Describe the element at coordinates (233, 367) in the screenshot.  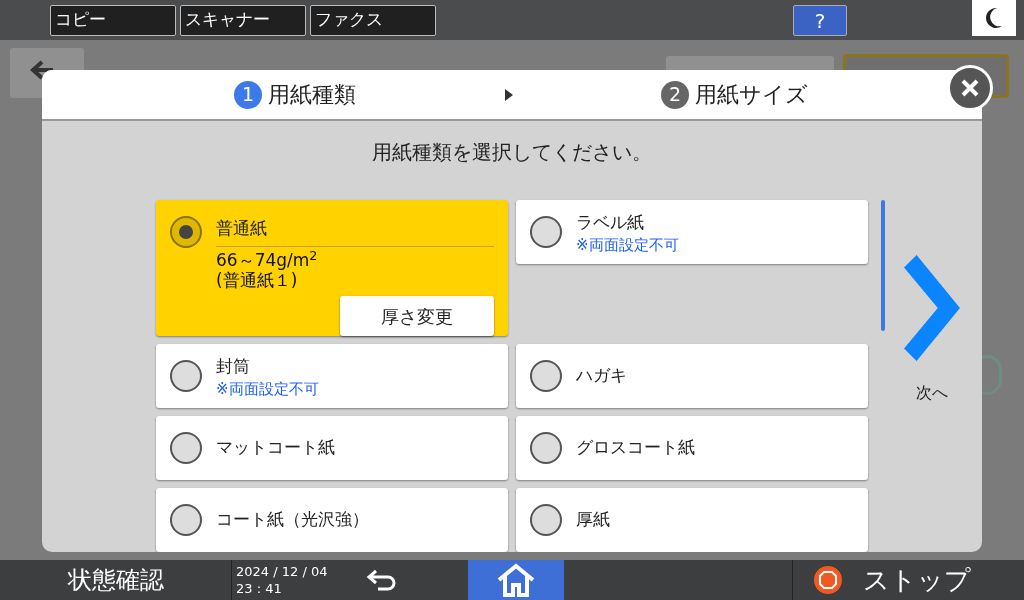
I see `option-label: 封筒` at that location.